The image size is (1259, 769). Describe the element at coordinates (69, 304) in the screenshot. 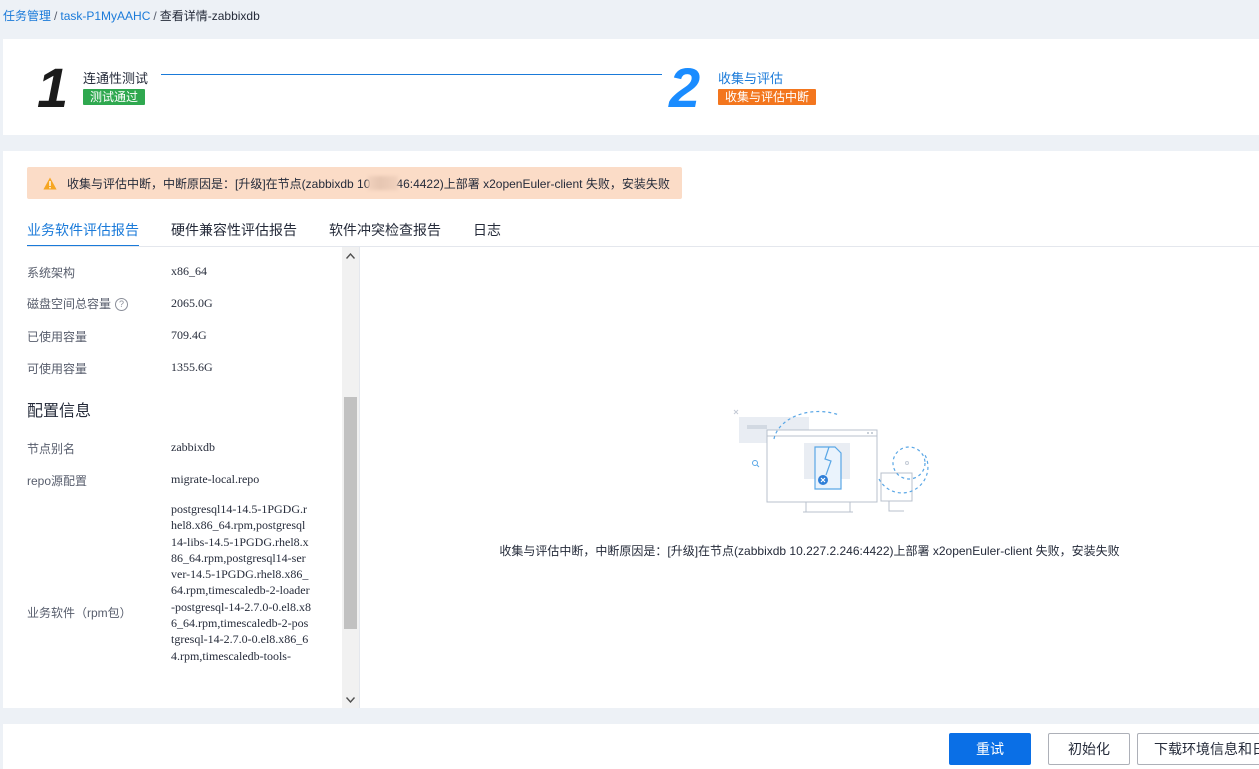

I see `disk-total-label: 磁盘空间总容量` at that location.